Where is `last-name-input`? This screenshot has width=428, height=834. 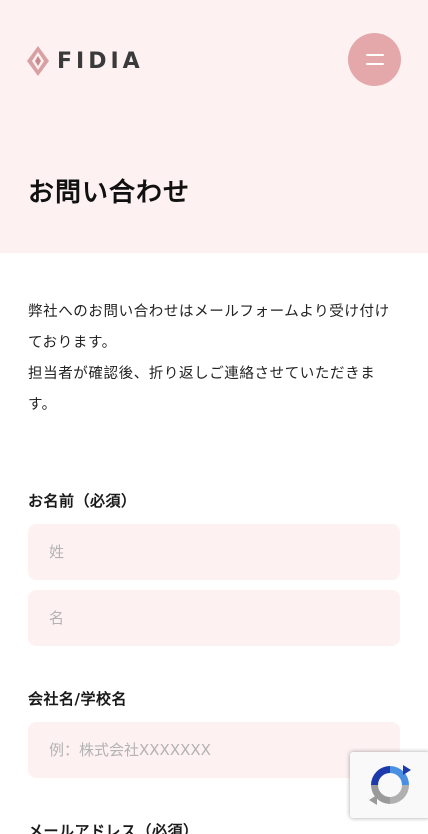
last-name-input is located at coordinates (214, 552).